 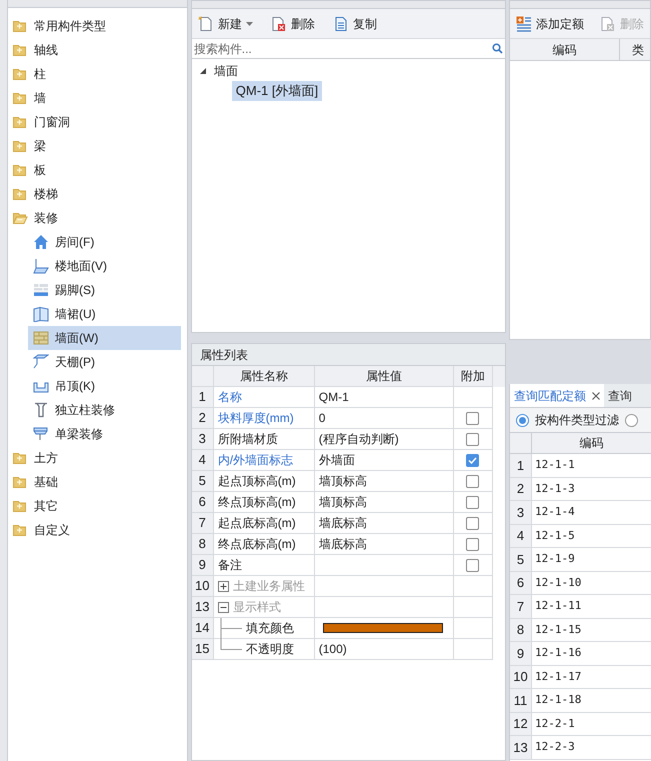 I want to click on tree-item: 常用构件类型, so click(x=70, y=26).